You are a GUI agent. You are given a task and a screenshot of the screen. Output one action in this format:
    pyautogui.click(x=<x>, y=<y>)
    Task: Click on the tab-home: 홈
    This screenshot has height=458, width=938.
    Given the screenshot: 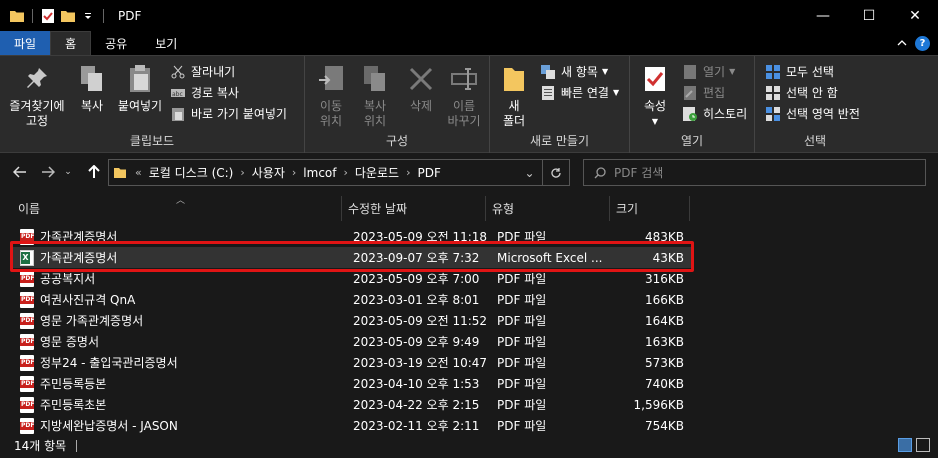 What is the action you would take?
    pyautogui.click(x=71, y=43)
    